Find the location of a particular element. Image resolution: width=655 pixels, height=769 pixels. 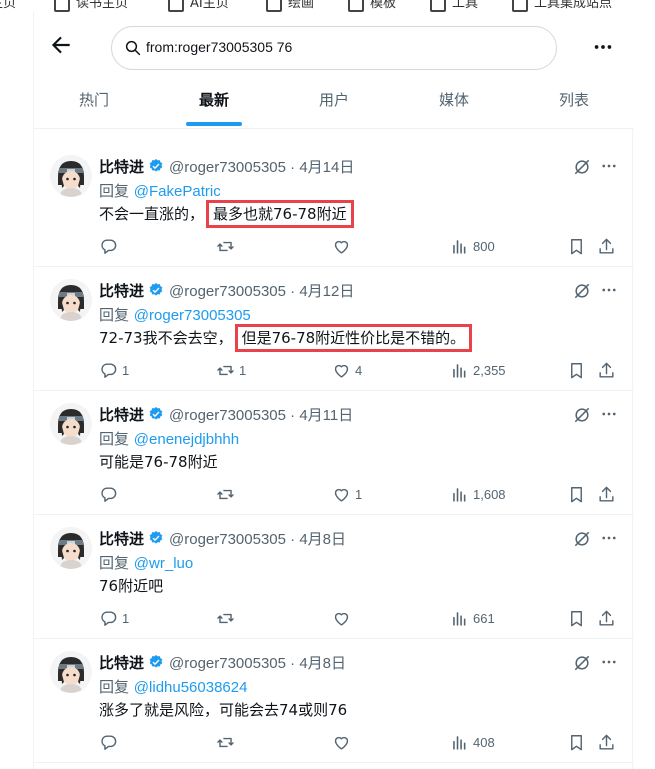

author-handle-and-date: @roger73005305 · 4月12日 is located at coordinates (261, 290).